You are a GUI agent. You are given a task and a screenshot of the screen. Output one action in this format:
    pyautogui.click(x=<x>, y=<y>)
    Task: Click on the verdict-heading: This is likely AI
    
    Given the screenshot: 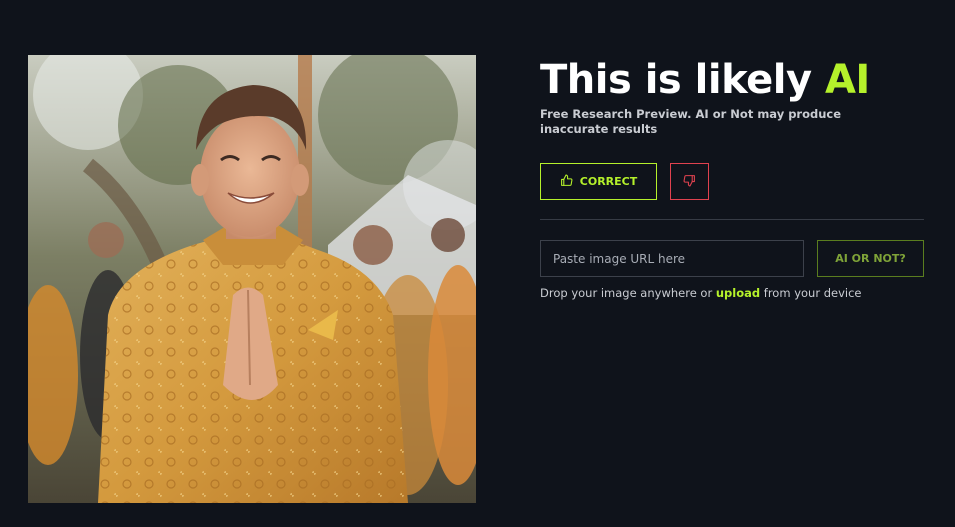 What is the action you would take?
    pyautogui.click(x=732, y=80)
    